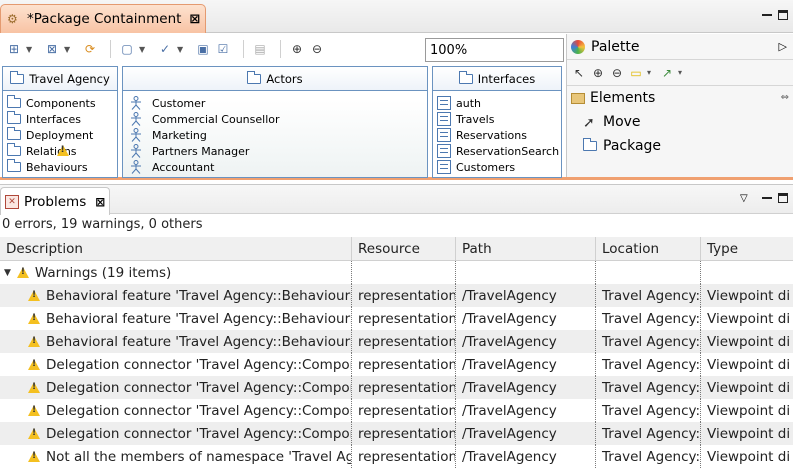 The height and width of the screenshot is (469, 793). Describe the element at coordinates (275, 119) in the screenshot. I see `list-item: Commercial Counsellor` at that location.